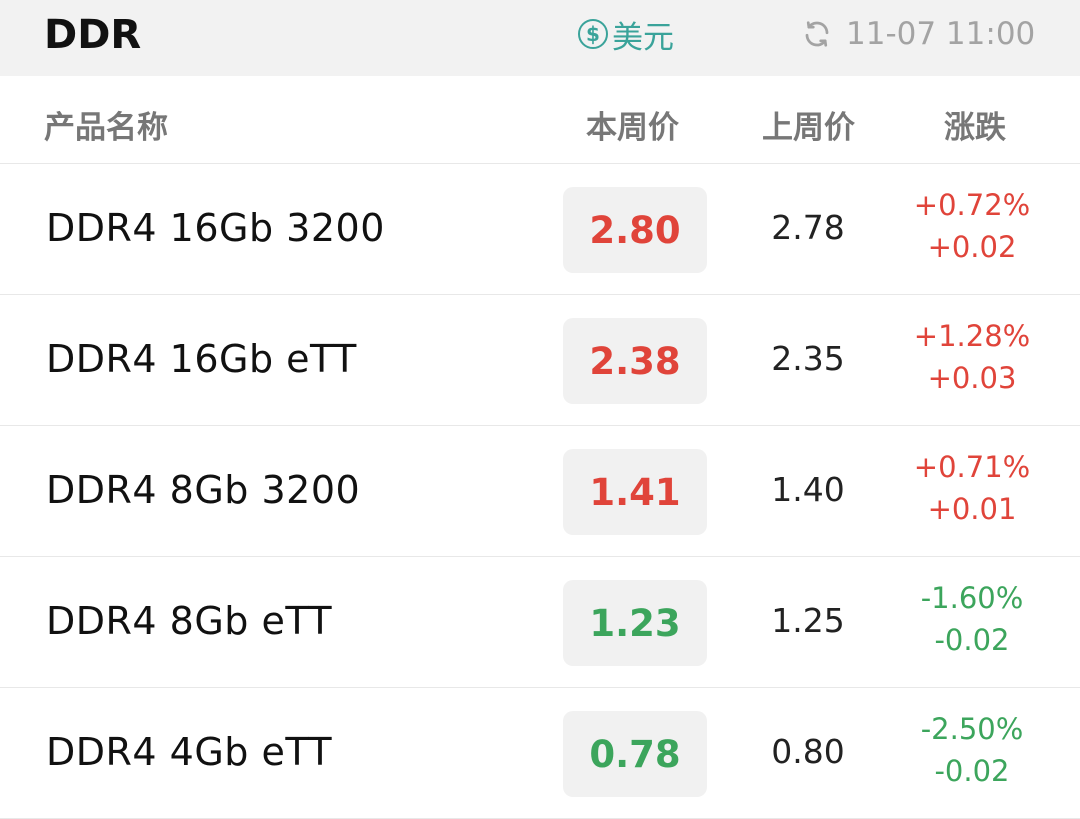 Image resolution: width=1080 pixels, height=819 pixels. What do you see at coordinates (817, 34) in the screenshot?
I see `refresh-icon` at bounding box center [817, 34].